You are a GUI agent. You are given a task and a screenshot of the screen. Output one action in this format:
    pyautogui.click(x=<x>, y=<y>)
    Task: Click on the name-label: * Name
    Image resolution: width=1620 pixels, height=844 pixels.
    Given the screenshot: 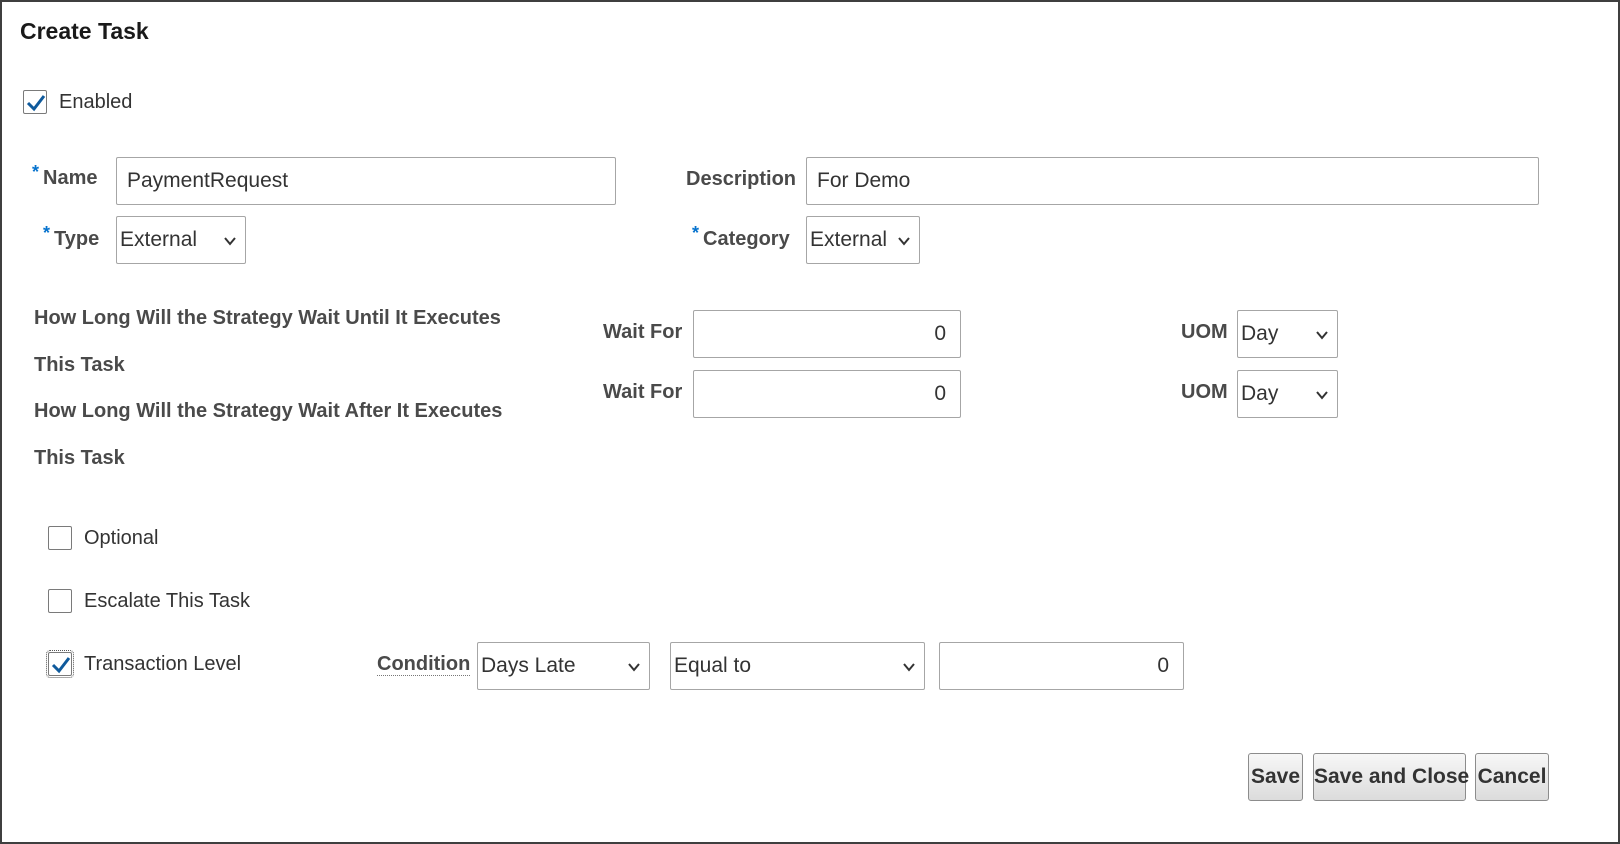 What is the action you would take?
    pyautogui.click(x=65, y=176)
    